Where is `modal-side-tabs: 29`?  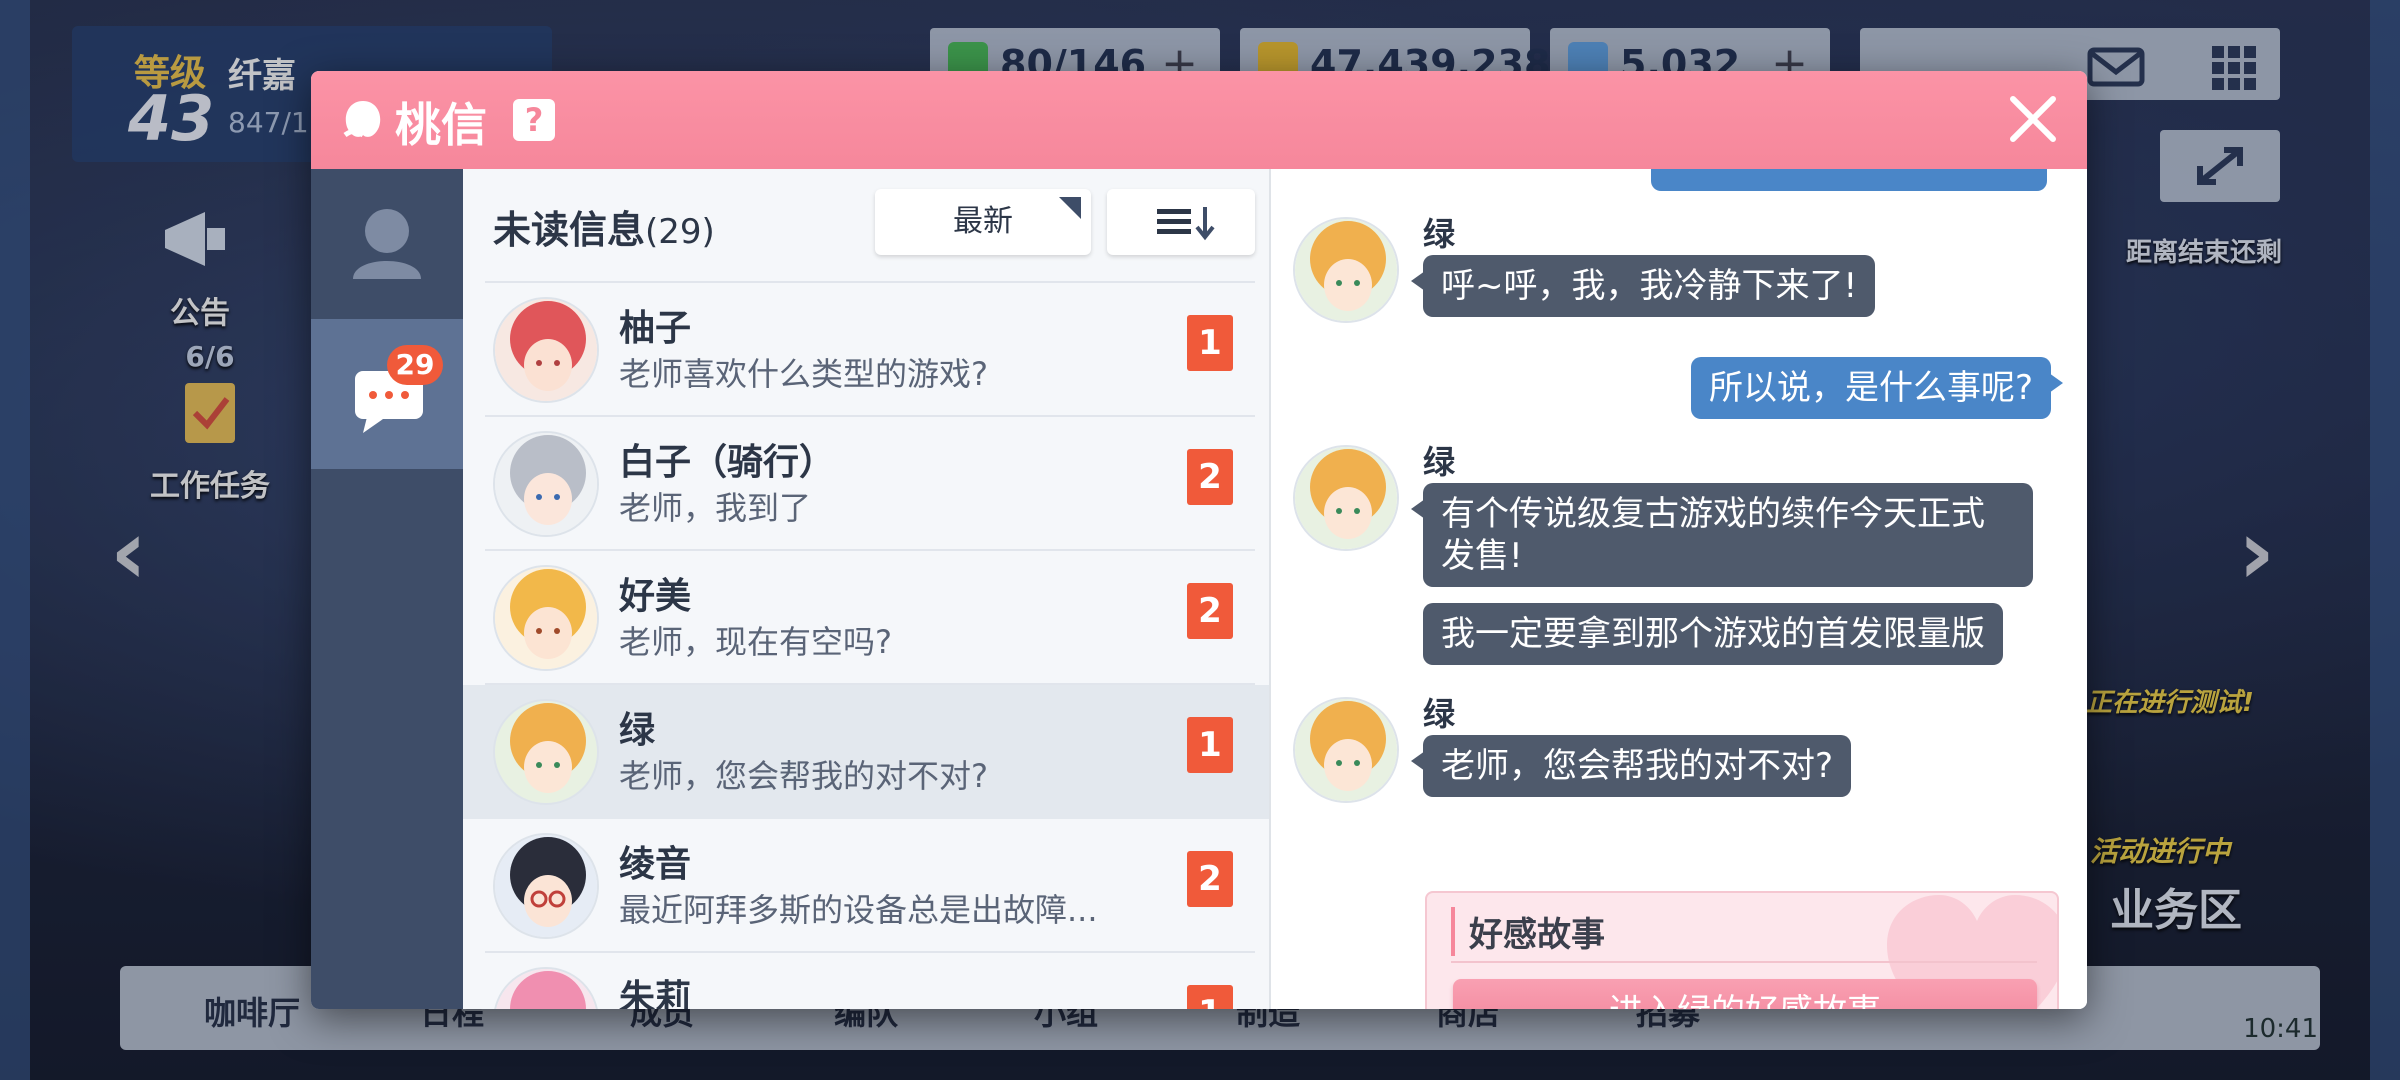
modal-side-tabs: 29 is located at coordinates (387, 589).